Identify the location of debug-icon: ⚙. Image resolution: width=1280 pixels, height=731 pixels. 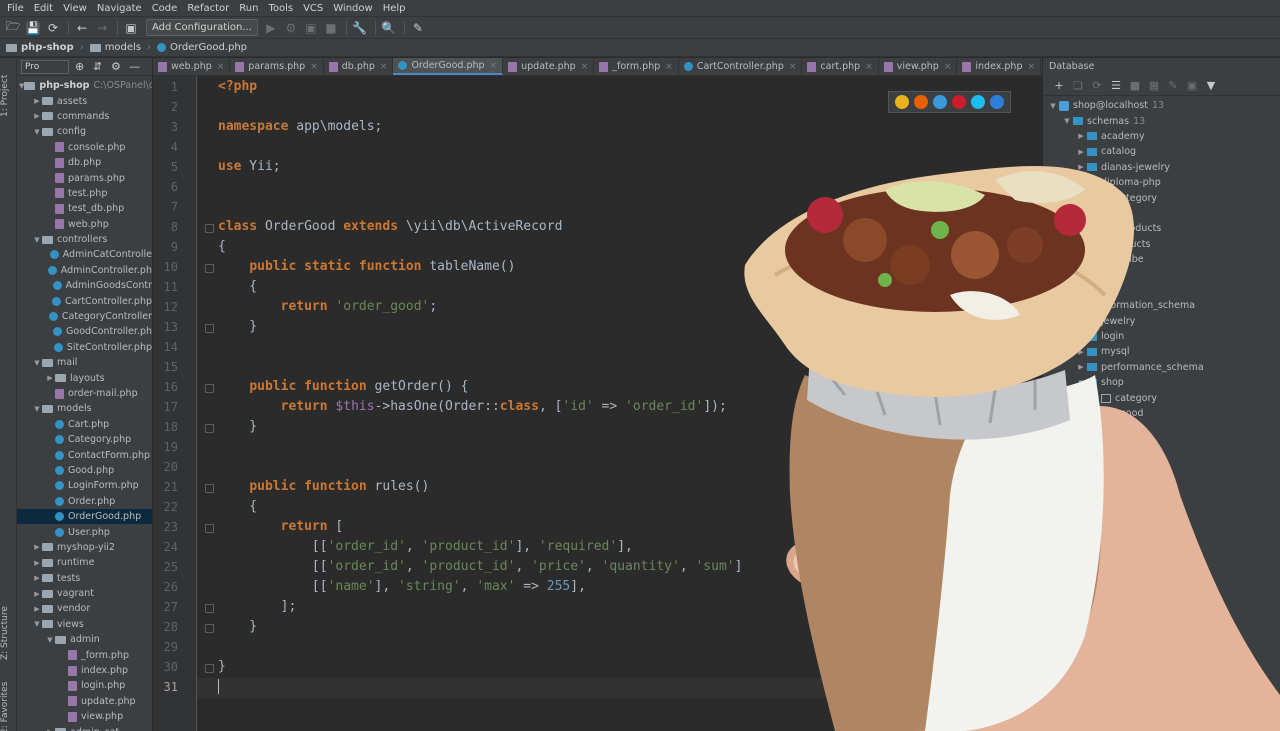
(291, 28).